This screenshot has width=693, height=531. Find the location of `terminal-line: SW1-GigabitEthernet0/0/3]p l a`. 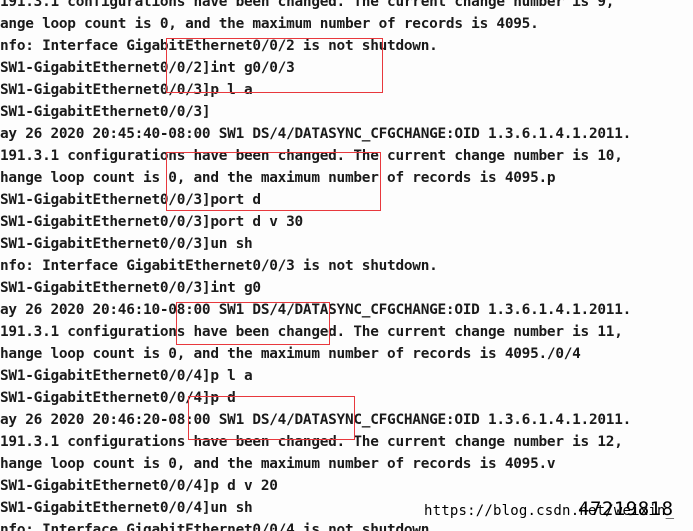

terminal-line: SW1-GigabitEthernet0/0/3]p l a is located at coordinates (126, 90).